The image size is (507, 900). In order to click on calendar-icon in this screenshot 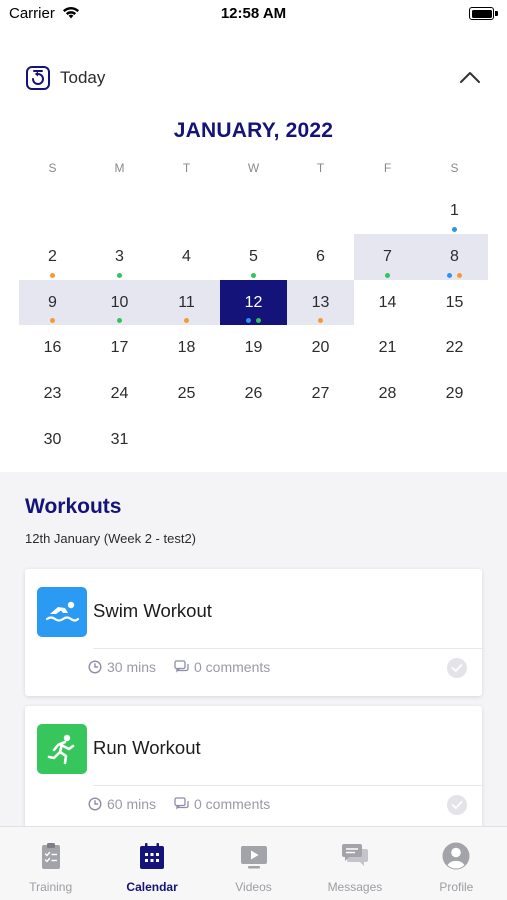, I will do `click(152, 856)`.